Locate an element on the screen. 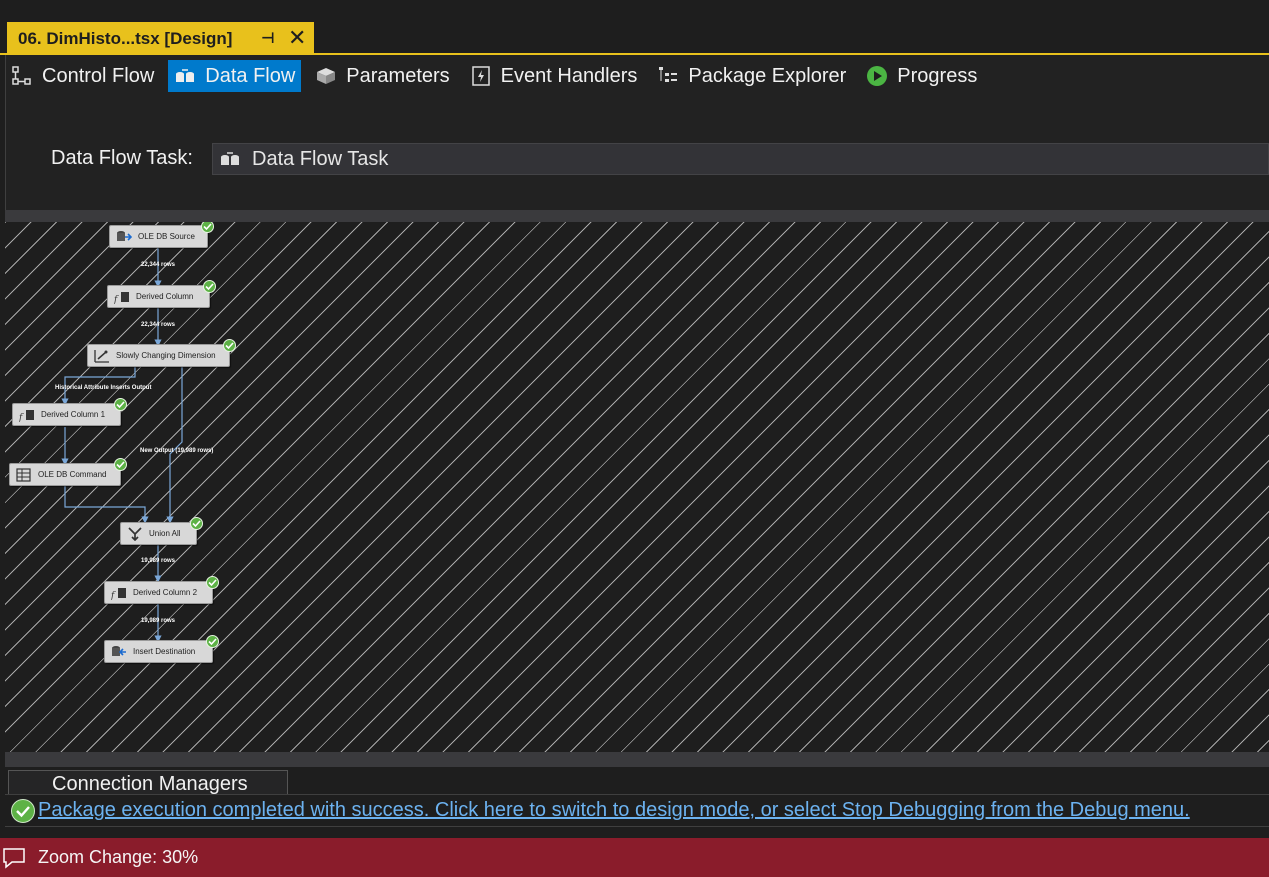  canvas-bottom-bar is located at coordinates (637, 759).